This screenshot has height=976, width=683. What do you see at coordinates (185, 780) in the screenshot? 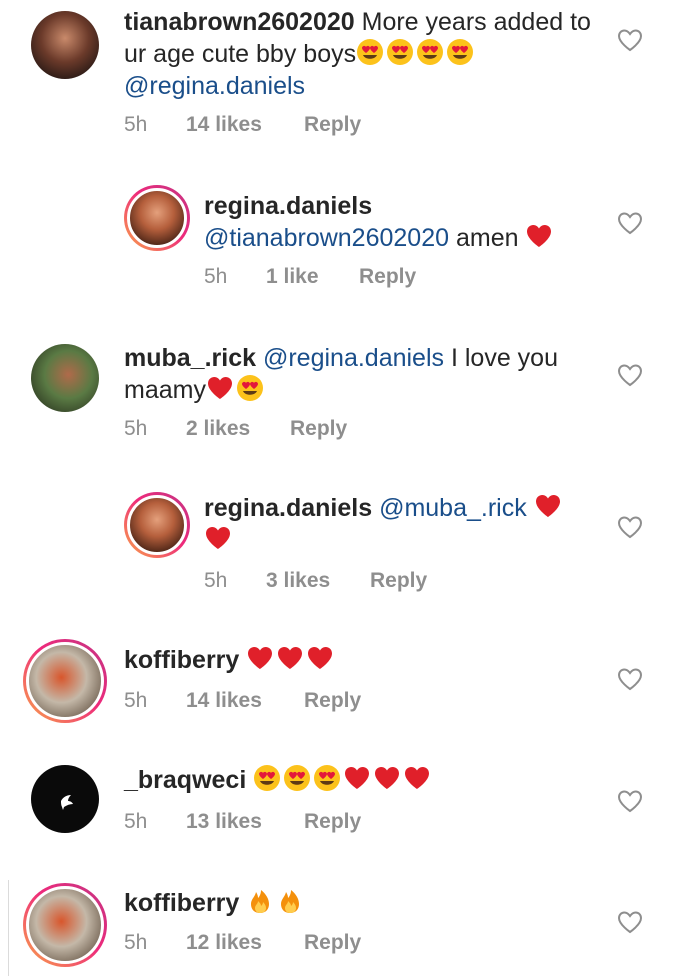
I see `comment-username: _braqweci` at bounding box center [185, 780].